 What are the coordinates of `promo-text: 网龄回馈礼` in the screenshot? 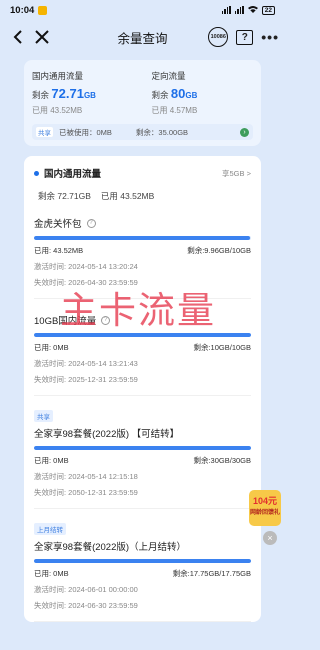 It's located at (264, 513).